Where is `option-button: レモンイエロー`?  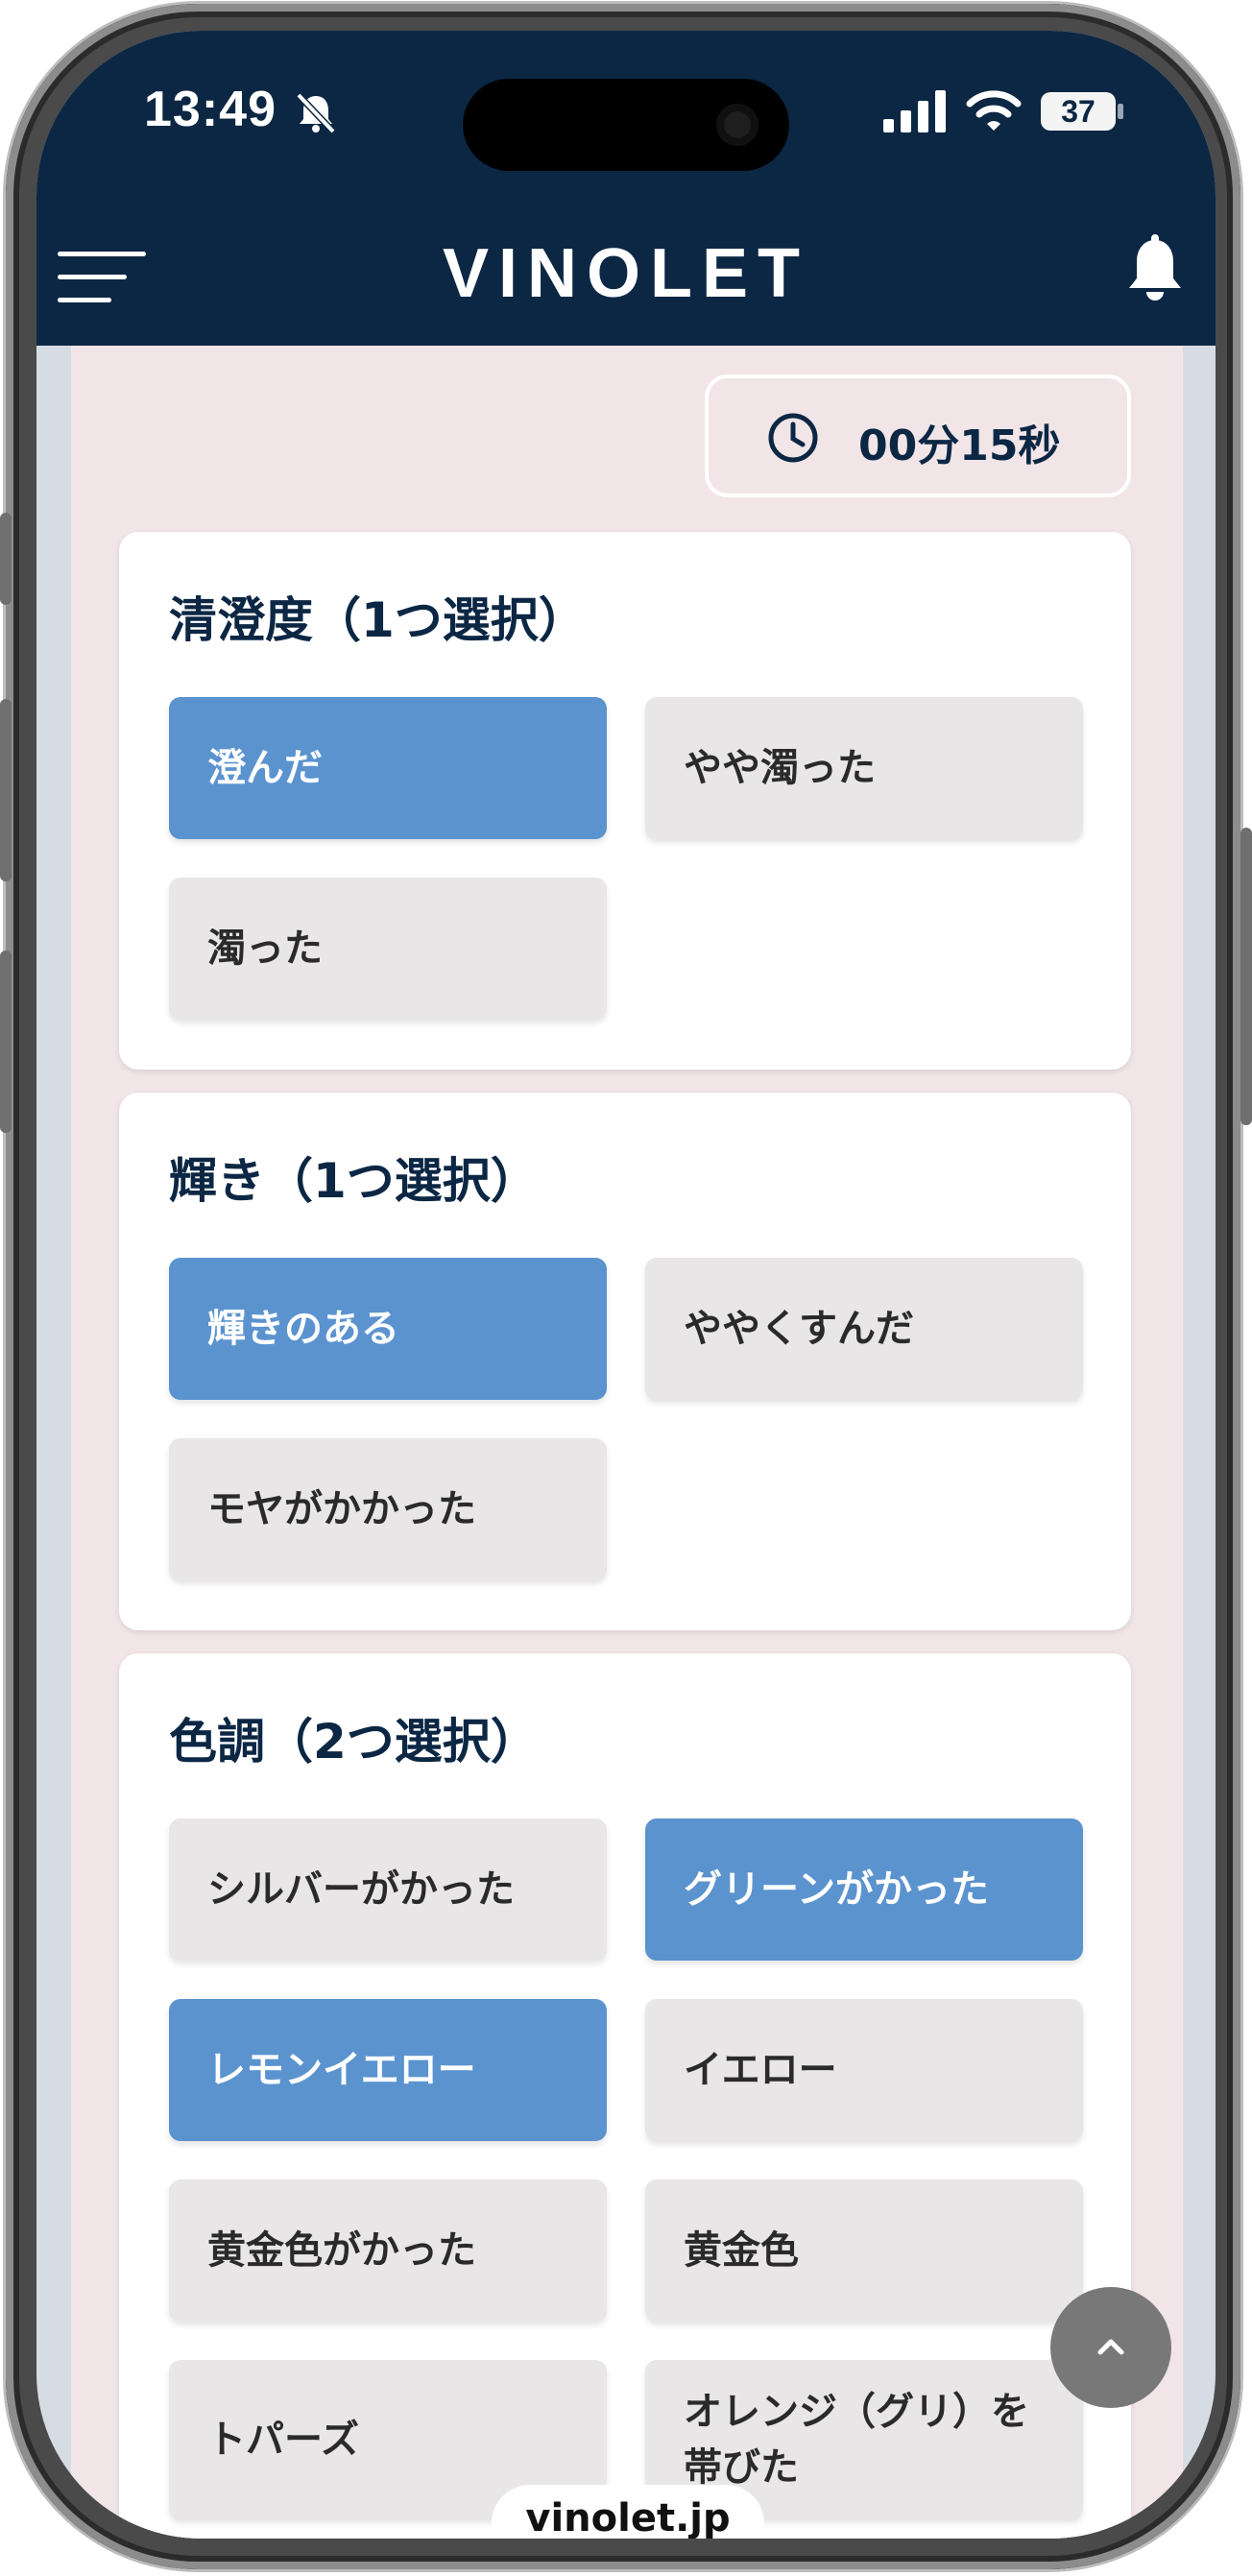 option-button: レモンイエロー is located at coordinates (388, 2070).